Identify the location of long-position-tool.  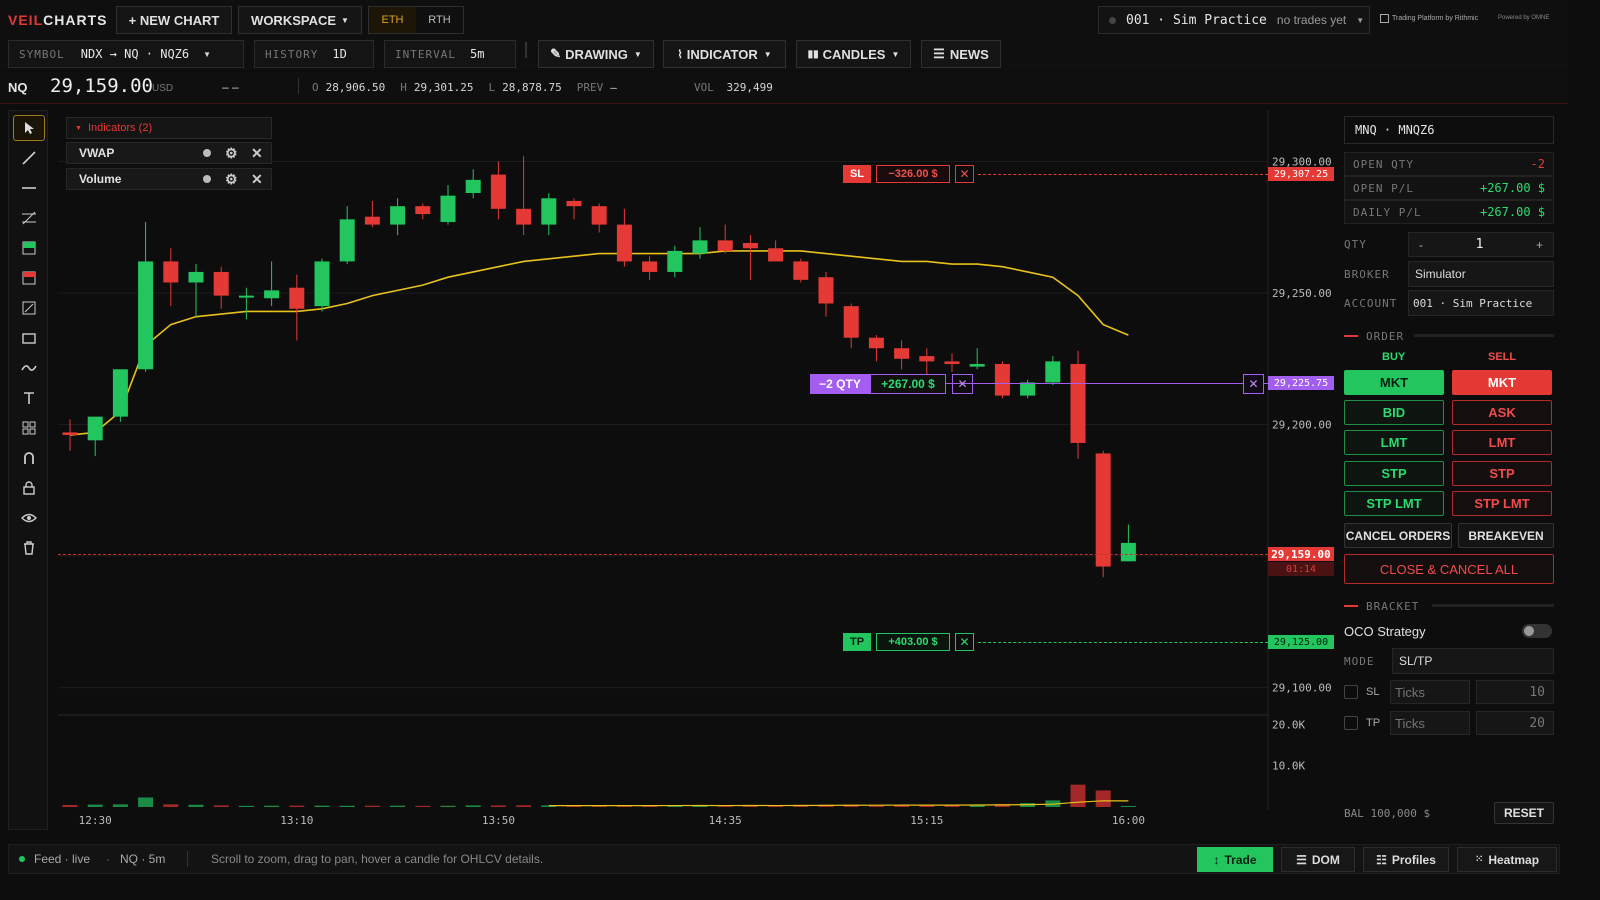
(29, 248).